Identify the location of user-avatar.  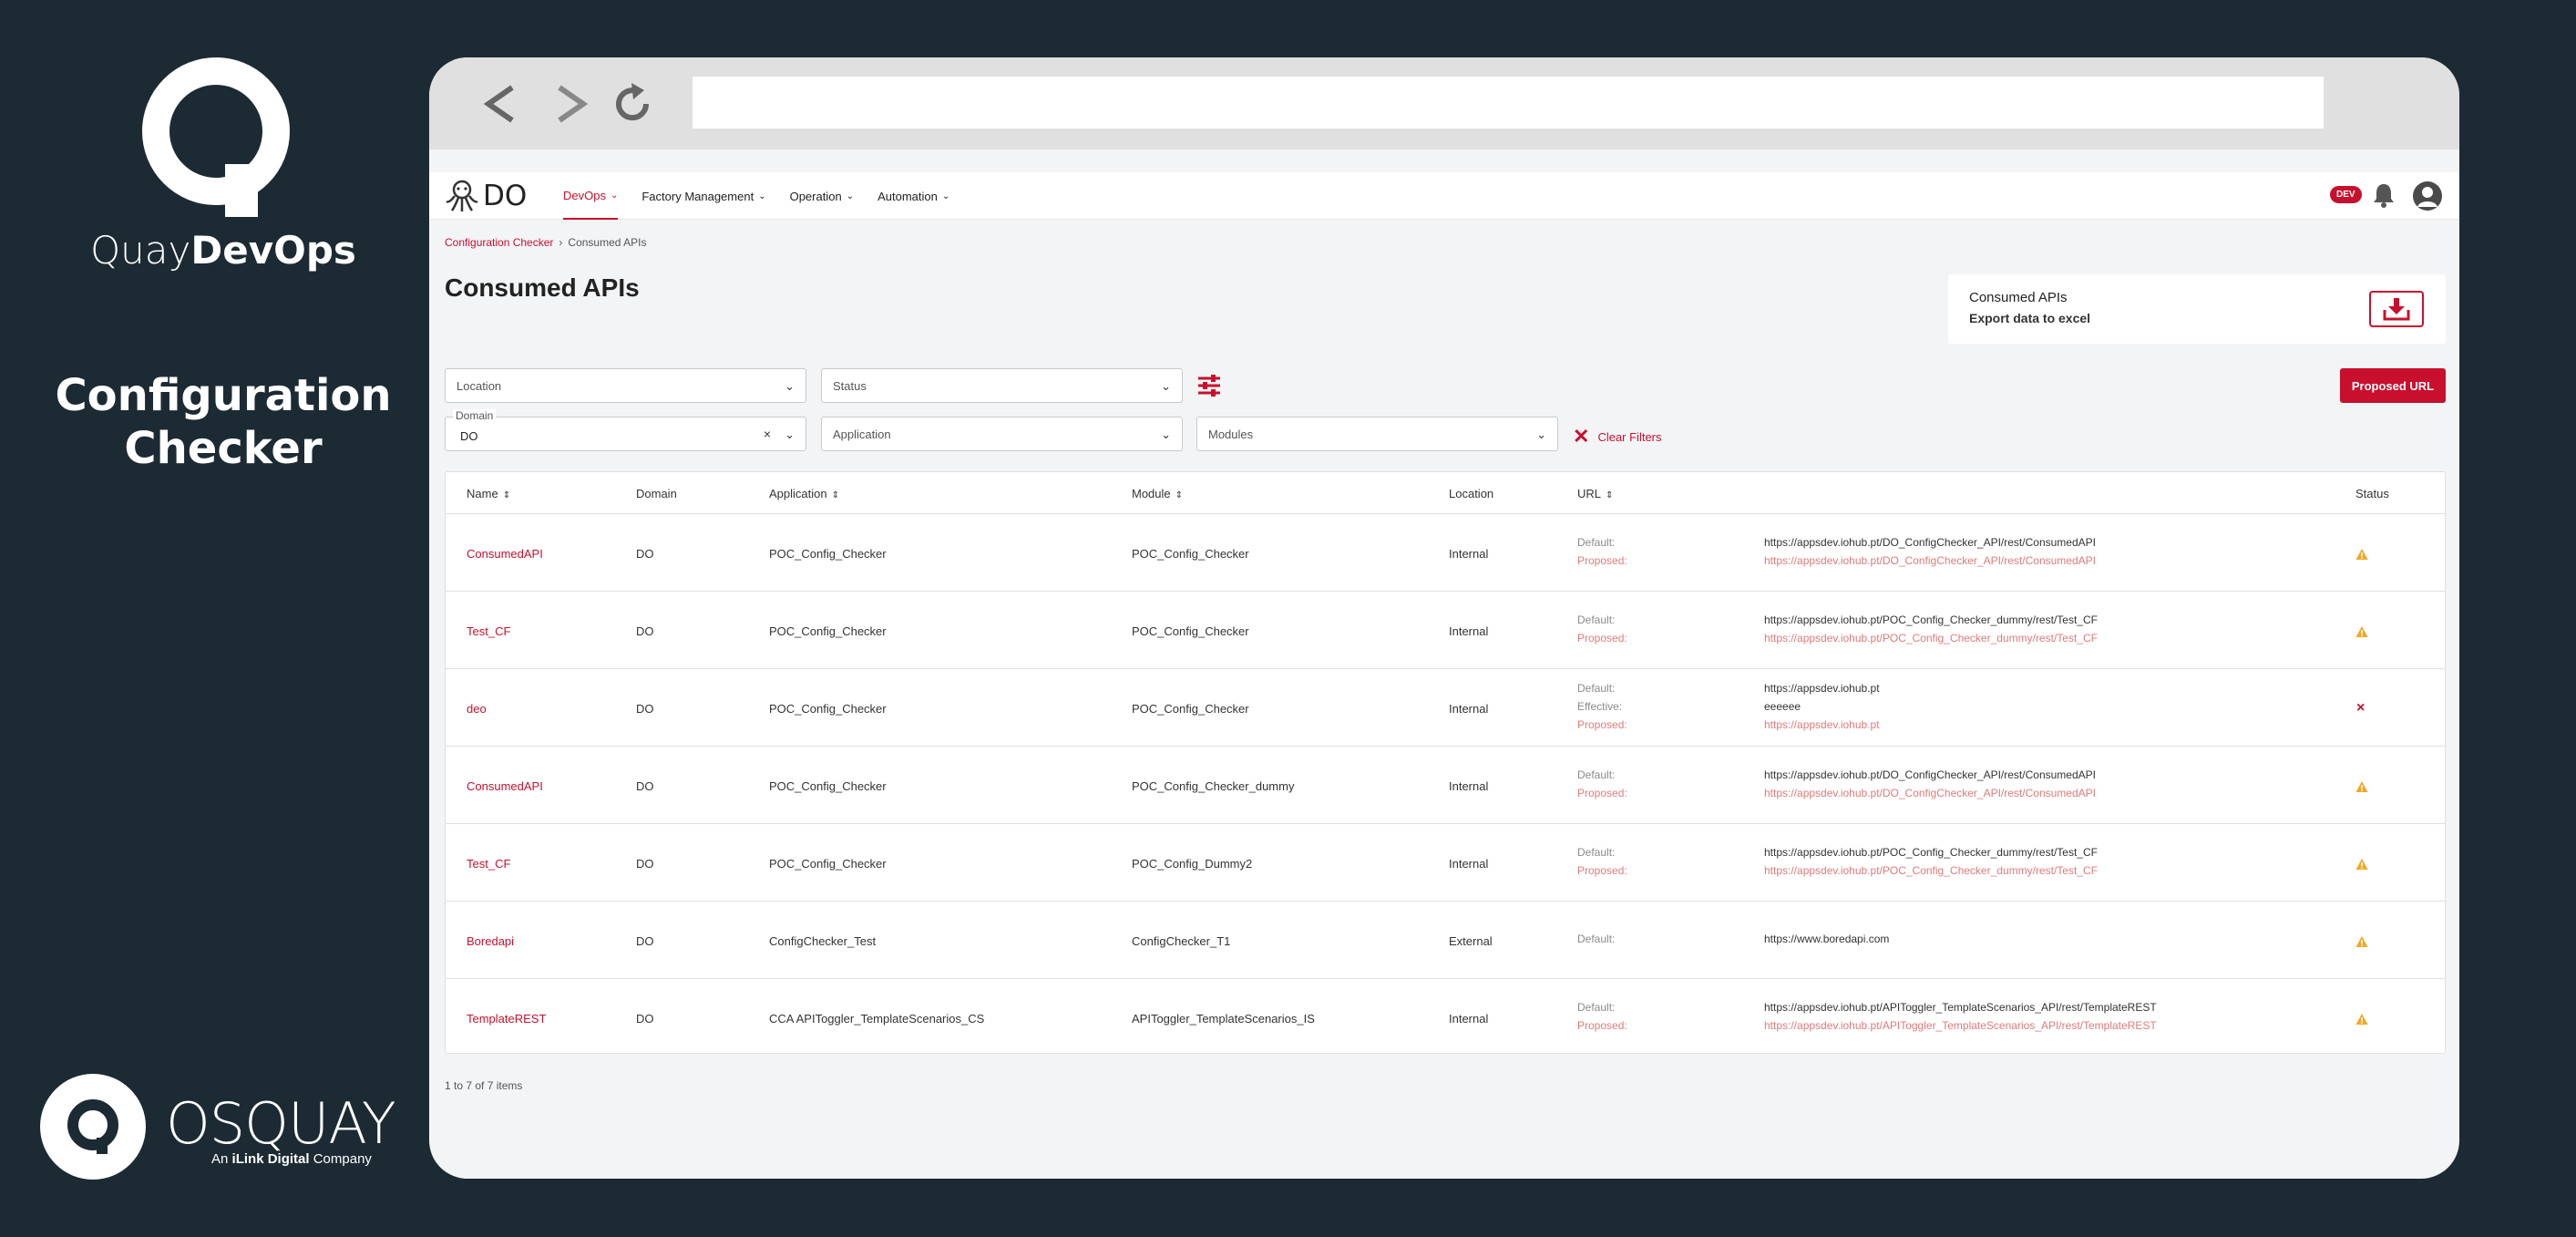
(2427, 196).